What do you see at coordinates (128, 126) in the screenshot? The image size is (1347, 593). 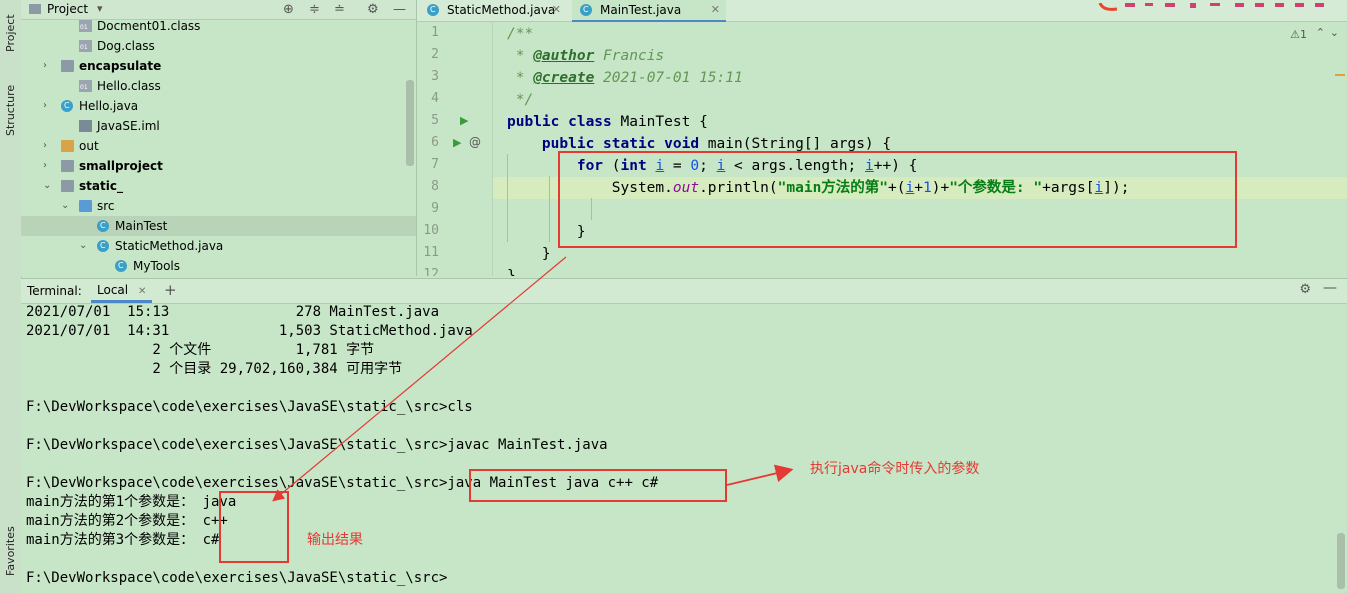 I see `tree-item-label: JavaSE.iml` at bounding box center [128, 126].